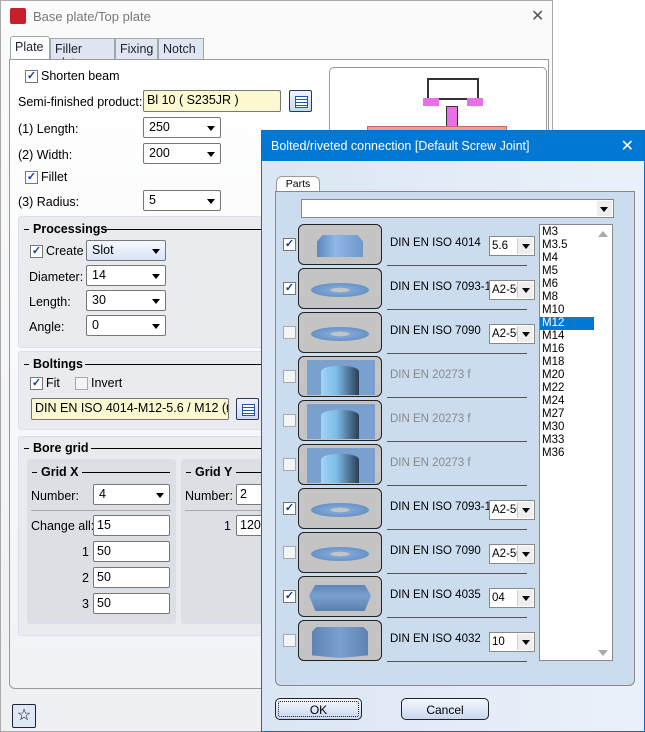 The image size is (645, 732). Describe the element at coordinates (567, 414) in the screenshot. I see `size-option: M27` at that location.